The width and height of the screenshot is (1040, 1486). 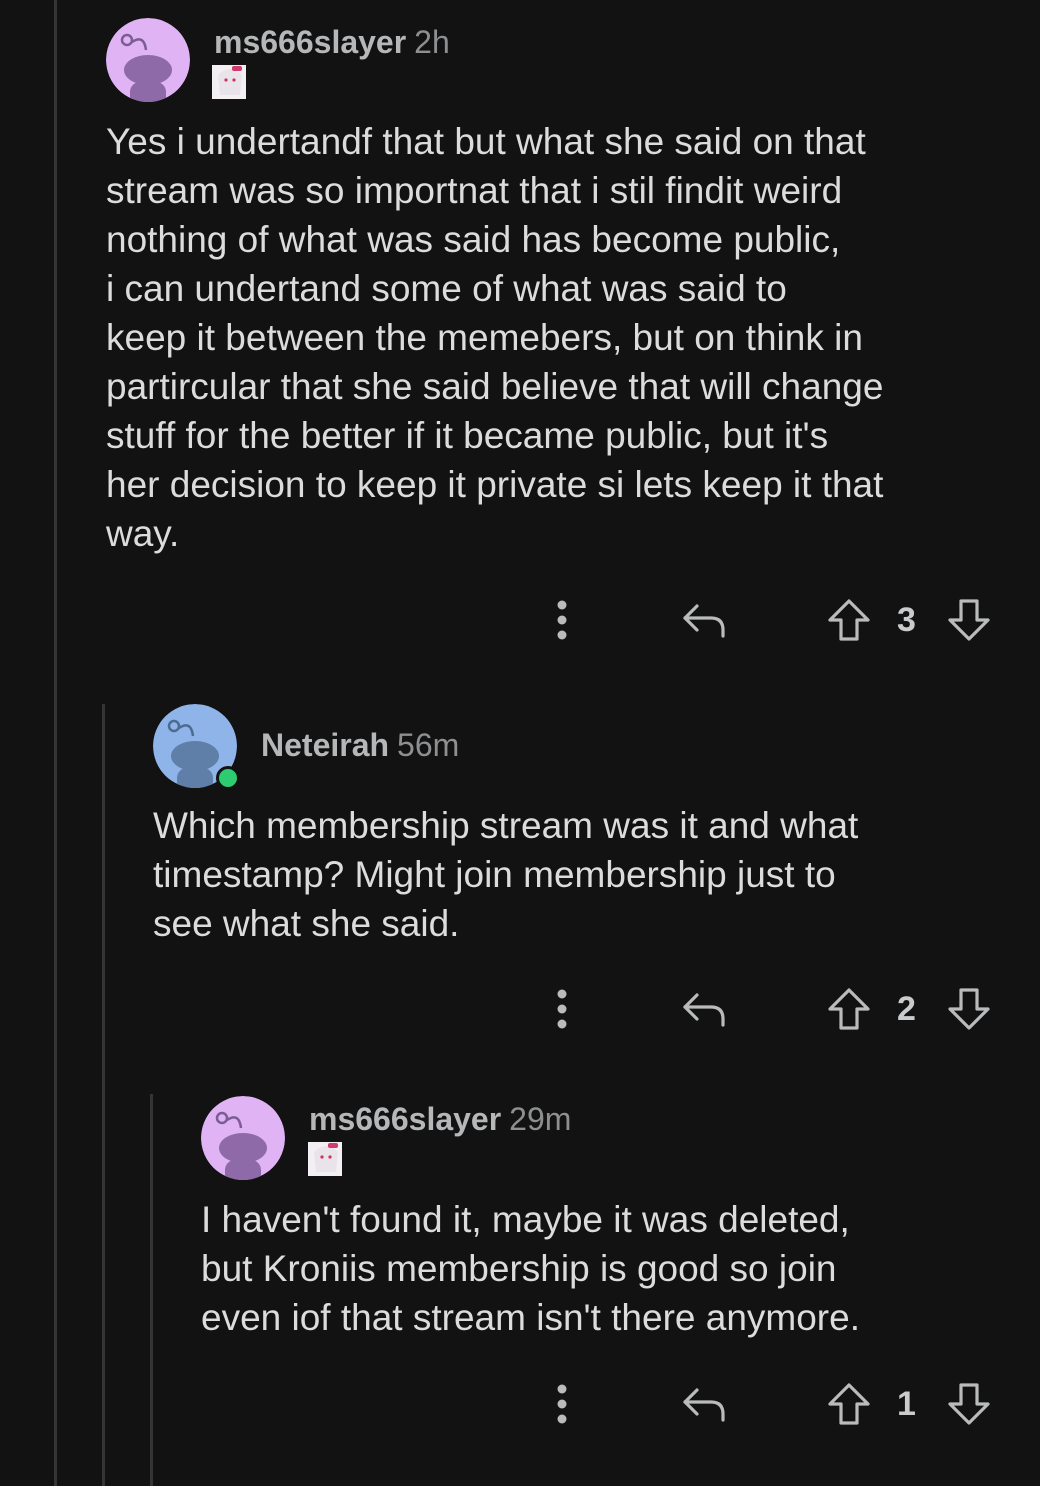 I want to click on more-vertical-icon, so click(x=562, y=1404).